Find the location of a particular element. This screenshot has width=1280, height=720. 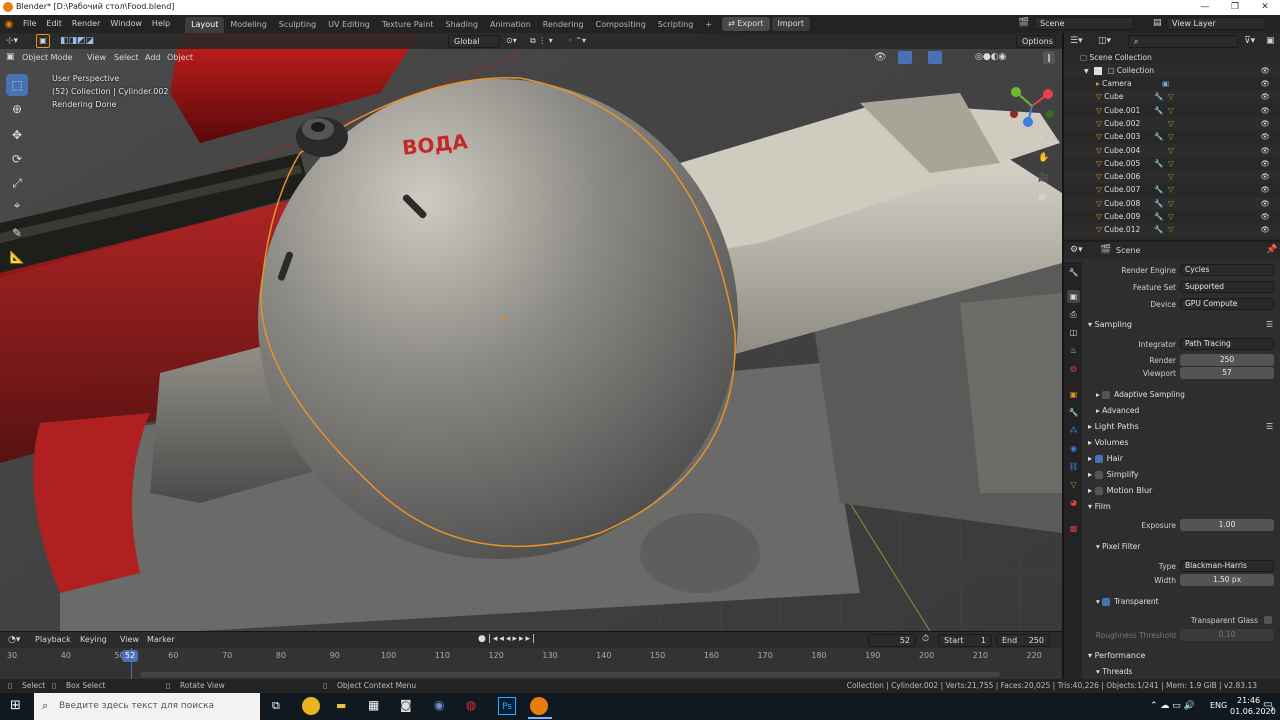

hair-checkbox is located at coordinates (1098, 458).